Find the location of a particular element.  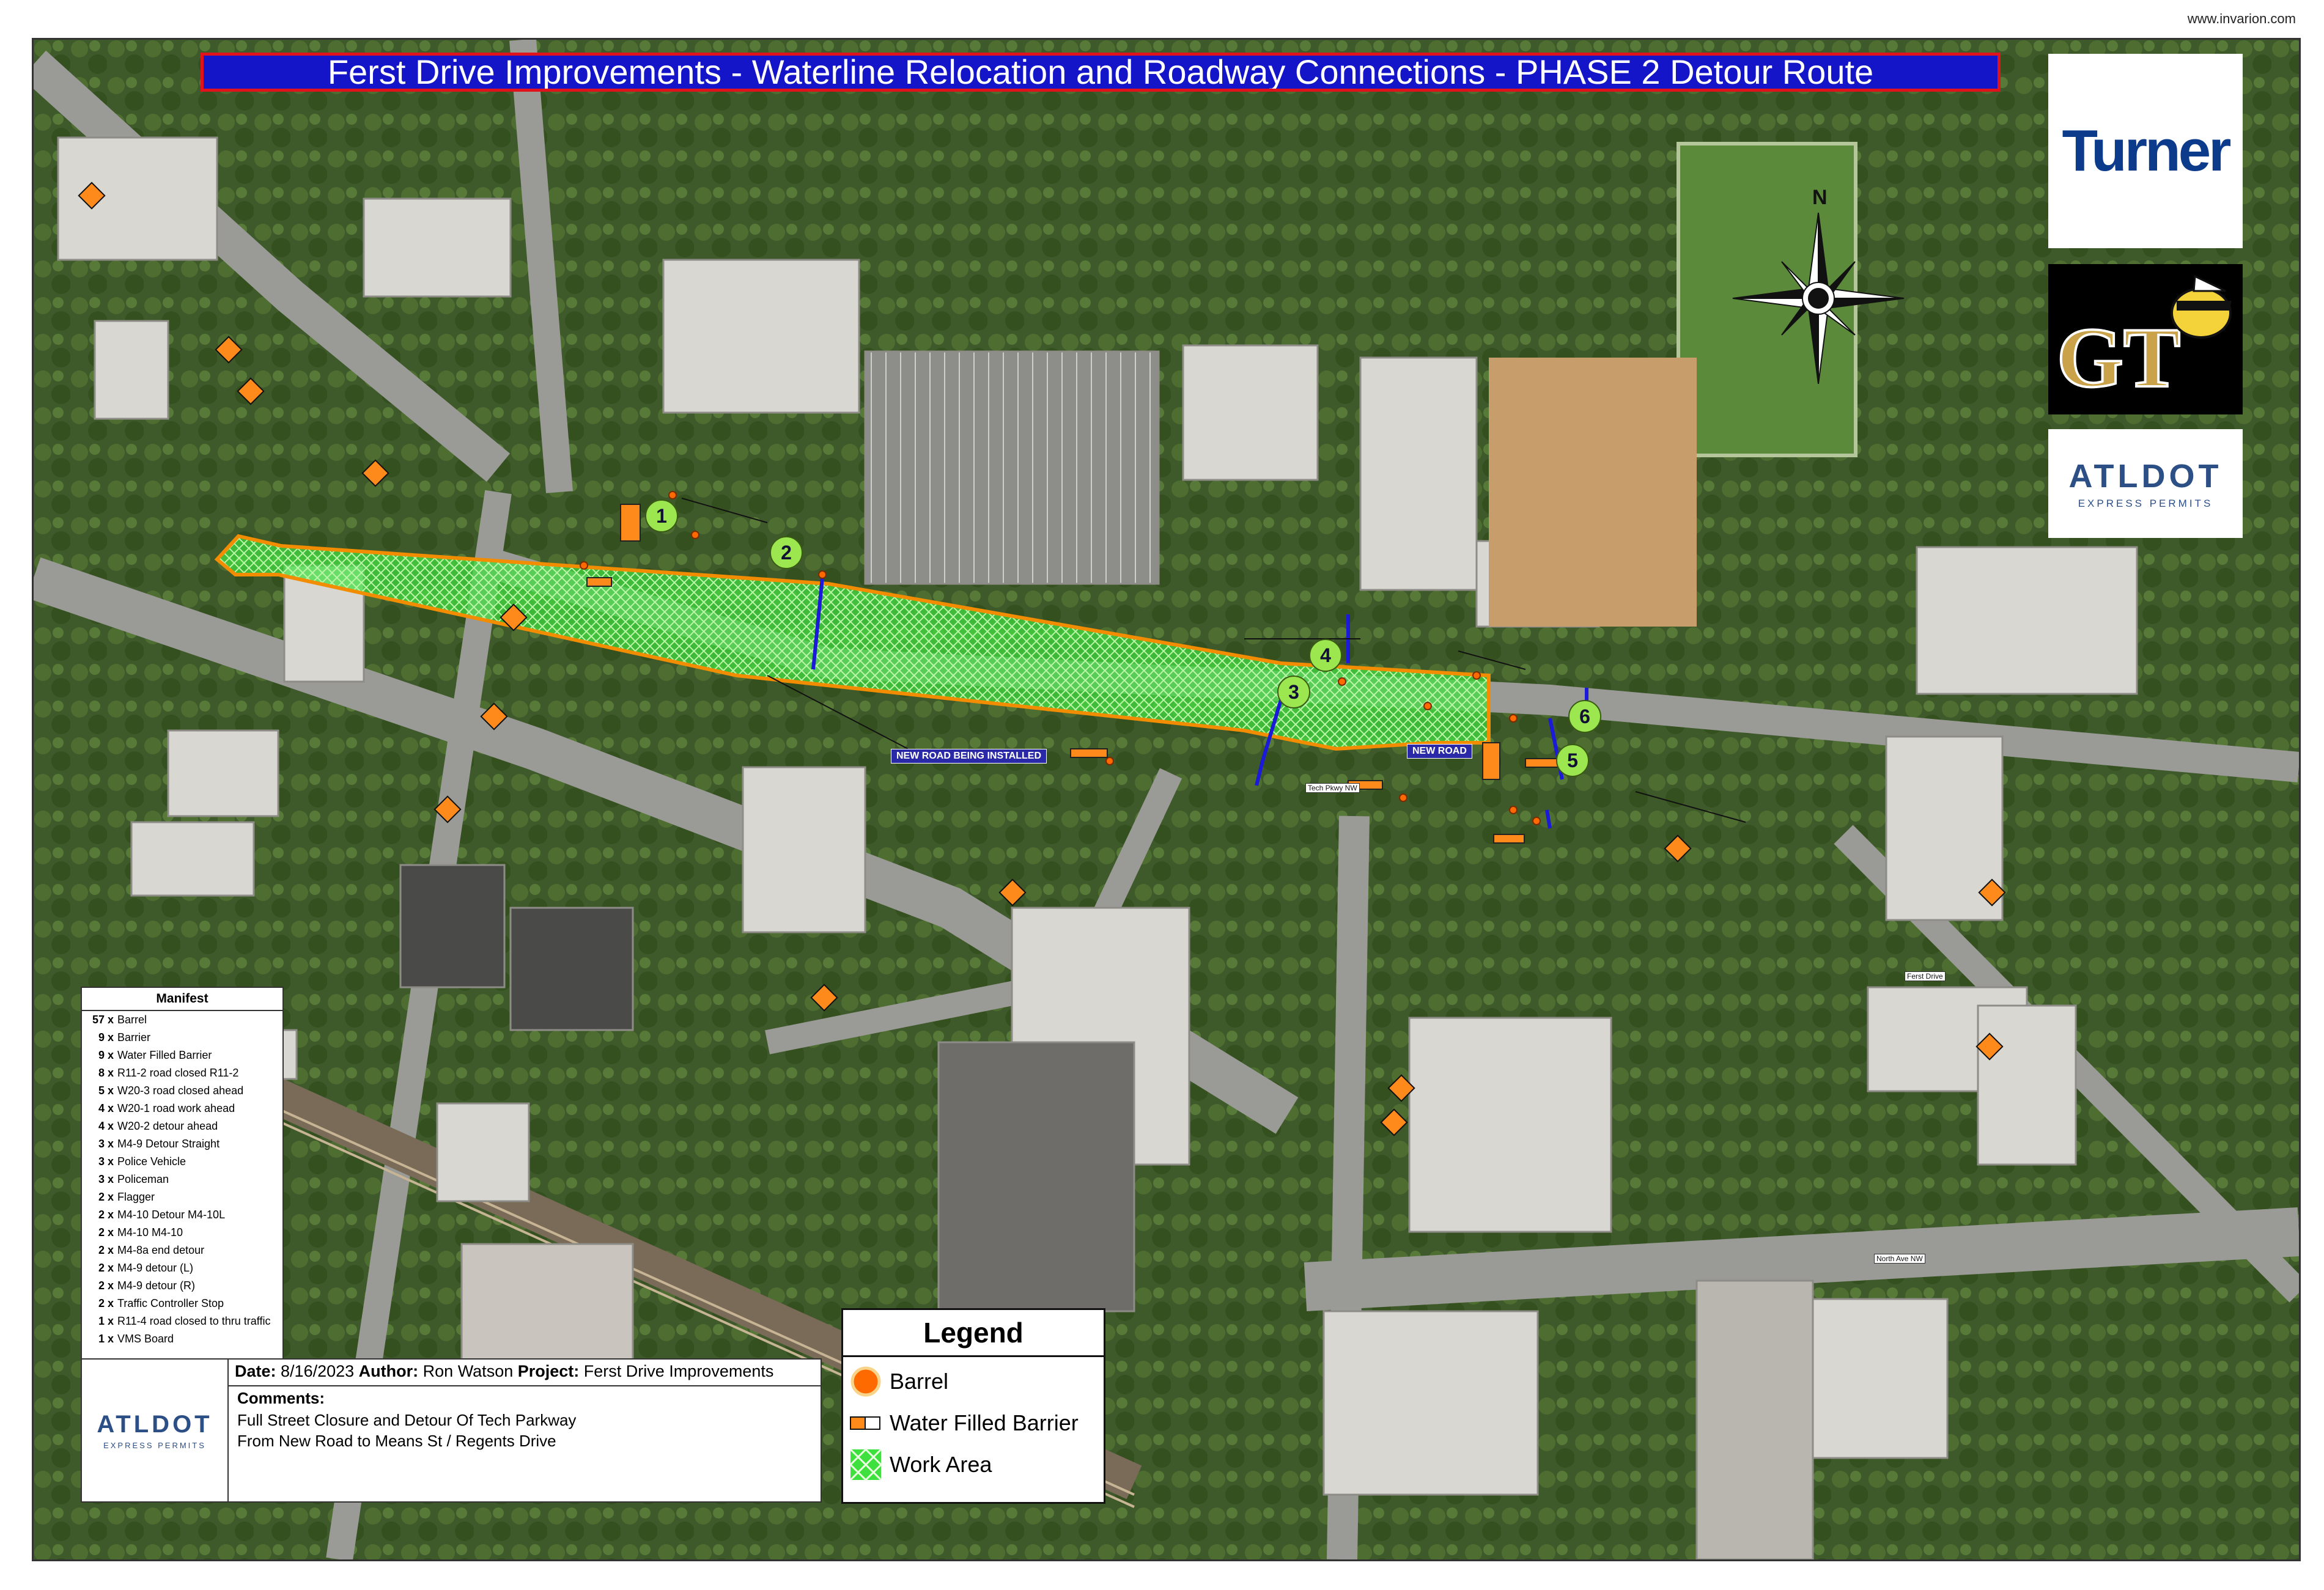

legend-item-water-barrier: Water Filled Barrier is located at coordinates (973, 1423).